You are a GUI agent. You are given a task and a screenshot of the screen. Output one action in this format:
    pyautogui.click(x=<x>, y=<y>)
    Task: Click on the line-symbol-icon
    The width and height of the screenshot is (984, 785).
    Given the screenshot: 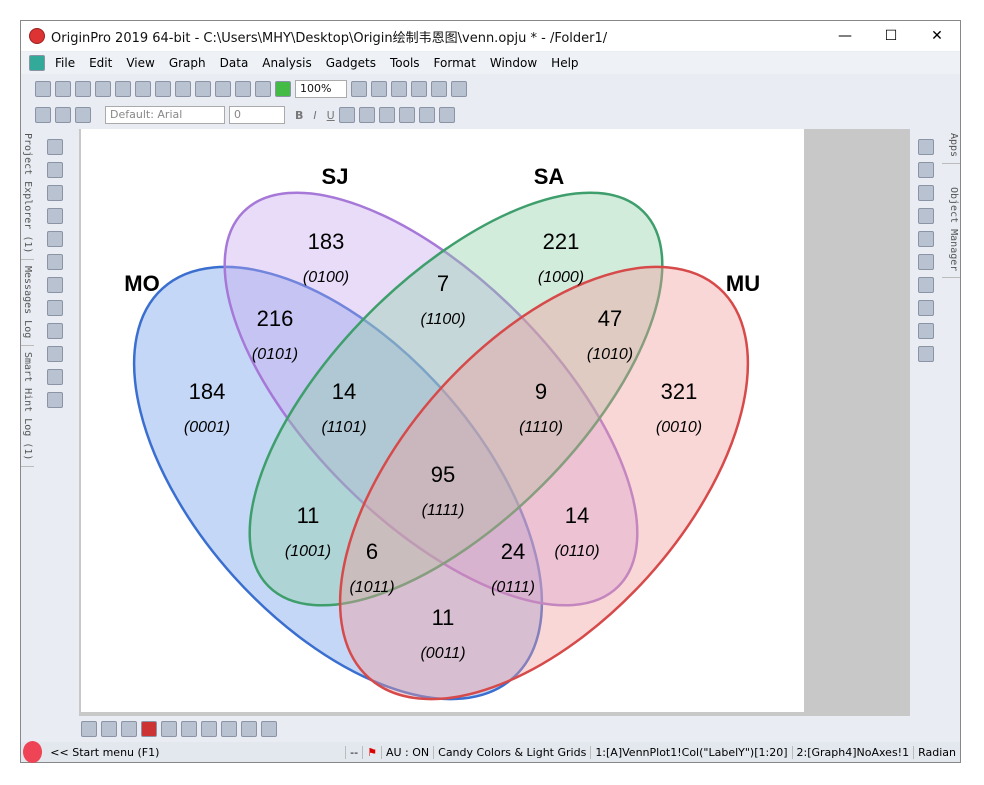 What is the action you would take?
    pyautogui.click(x=129, y=729)
    